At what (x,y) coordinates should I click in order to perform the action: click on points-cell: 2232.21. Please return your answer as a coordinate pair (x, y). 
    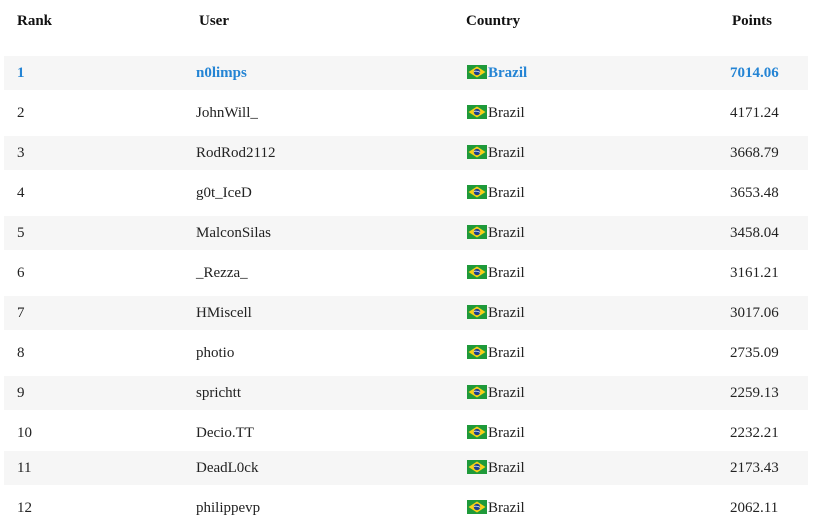
    Looking at the image, I should click on (754, 433).